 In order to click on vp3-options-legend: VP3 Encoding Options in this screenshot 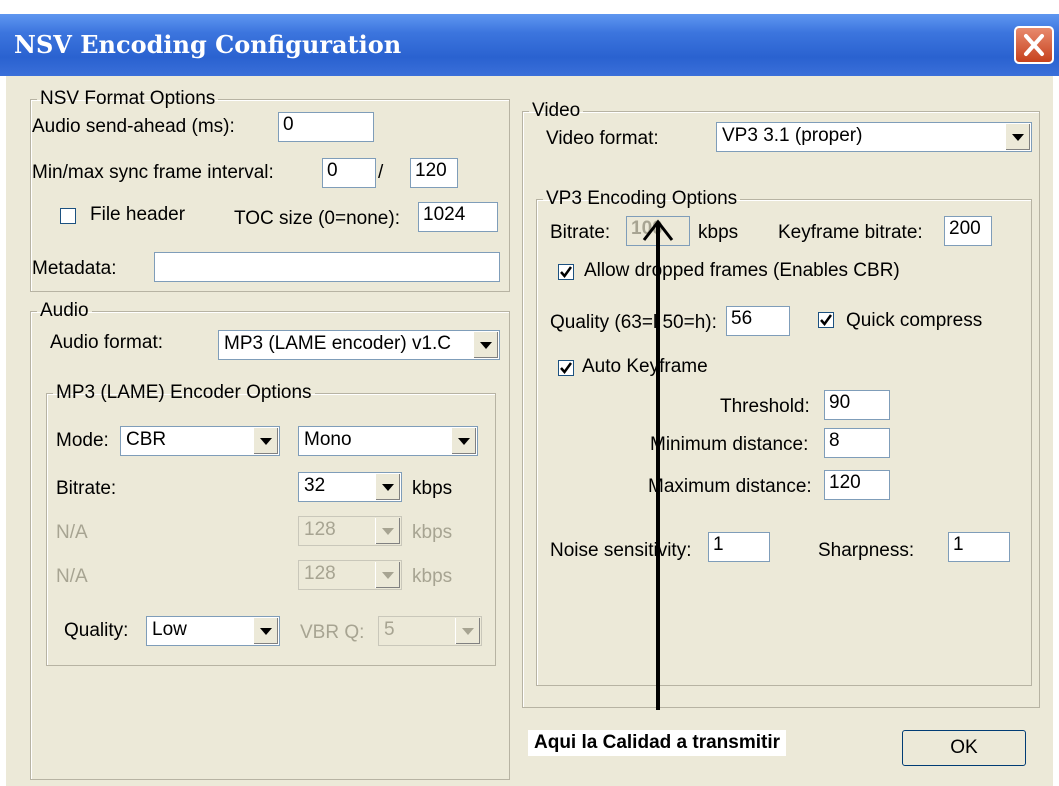, I will do `click(642, 198)`.